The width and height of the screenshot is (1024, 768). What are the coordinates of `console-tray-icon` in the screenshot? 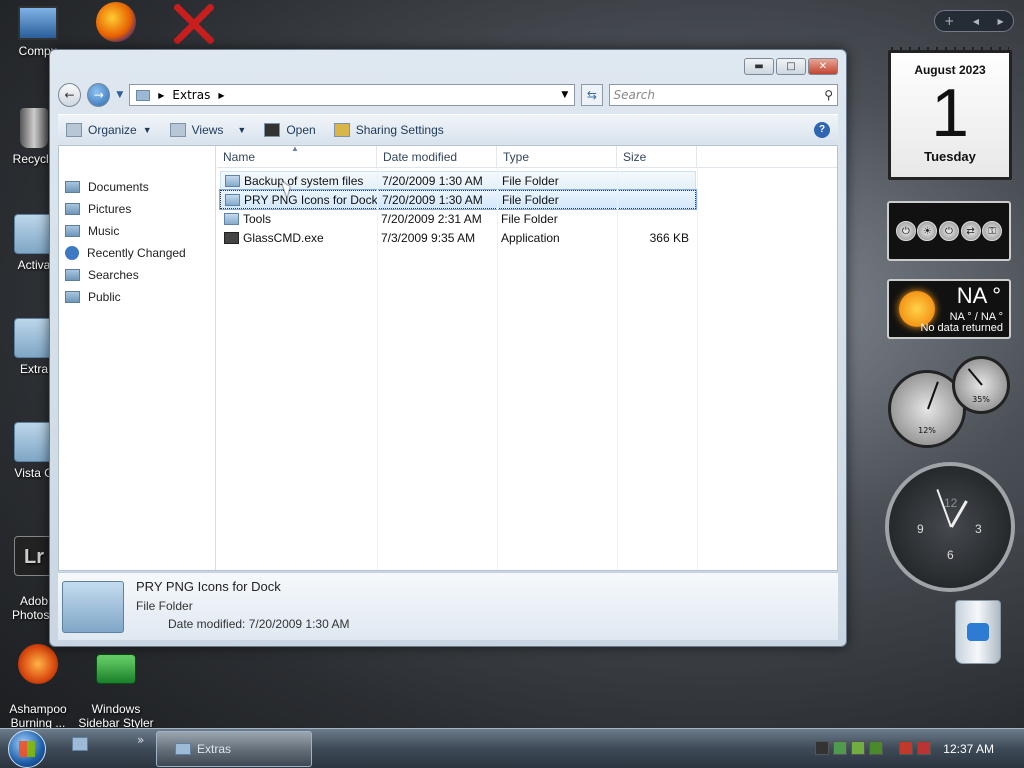 It's located at (822, 748).